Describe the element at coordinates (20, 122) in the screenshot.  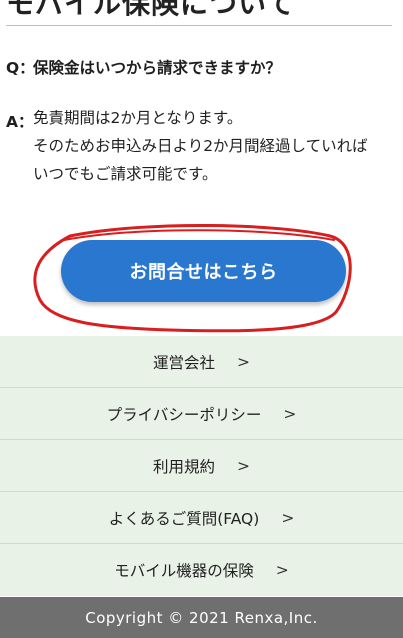
I see `answer-marker: A：` at that location.